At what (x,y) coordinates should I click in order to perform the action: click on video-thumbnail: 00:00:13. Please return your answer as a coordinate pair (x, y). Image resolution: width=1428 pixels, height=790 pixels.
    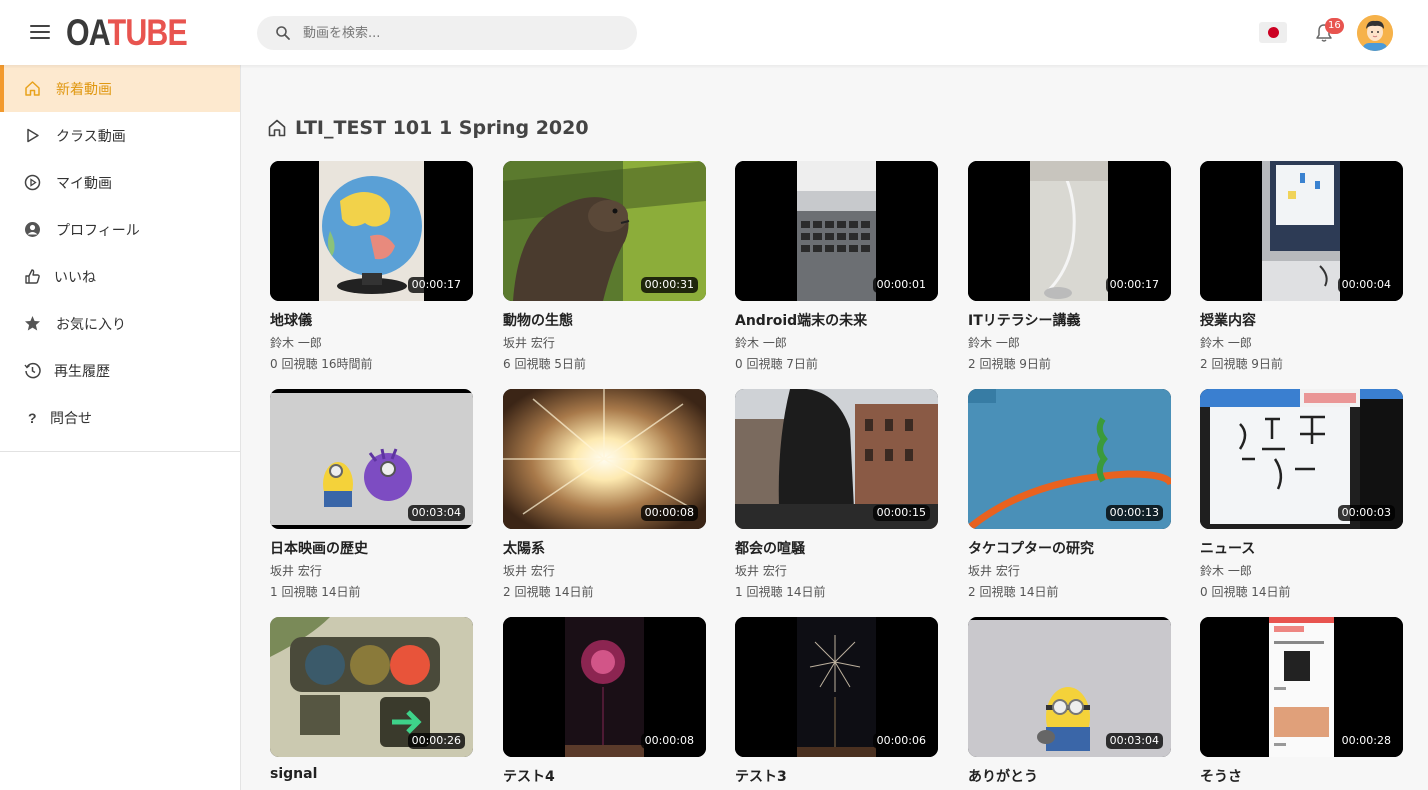
    Looking at the image, I should click on (1069, 459).